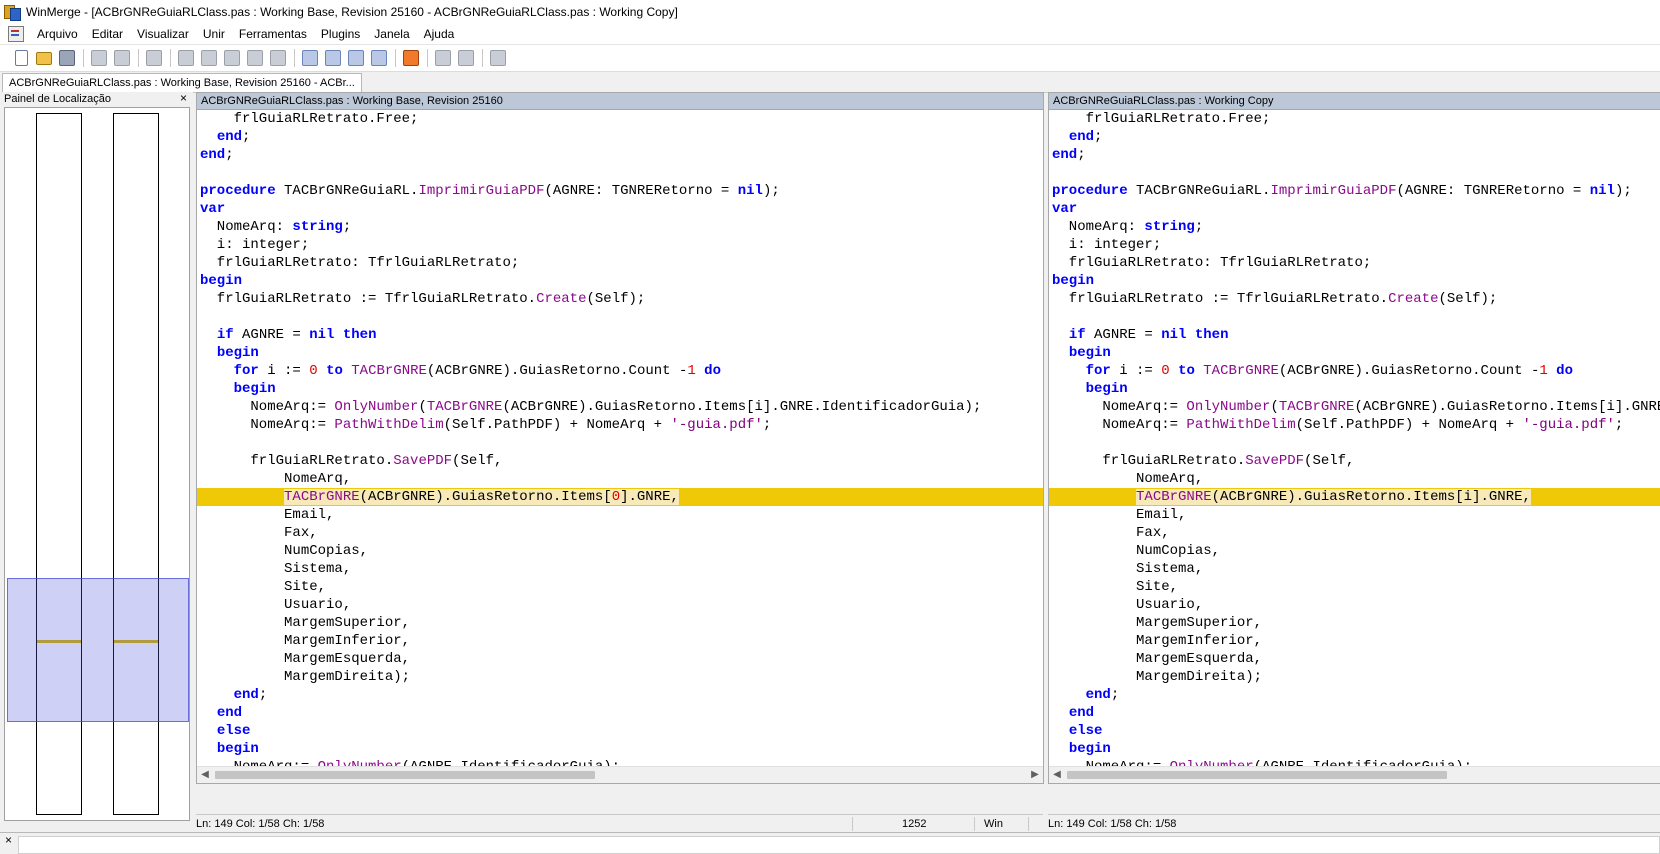  I want to click on scroll-thumb, so click(405, 775).